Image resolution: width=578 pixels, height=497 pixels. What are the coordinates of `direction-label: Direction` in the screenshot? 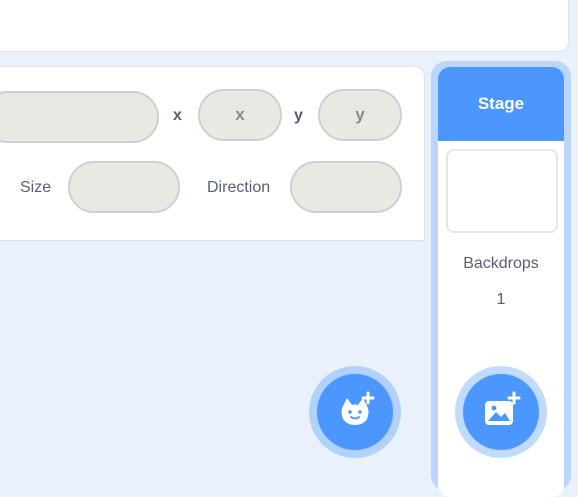 It's located at (239, 187).